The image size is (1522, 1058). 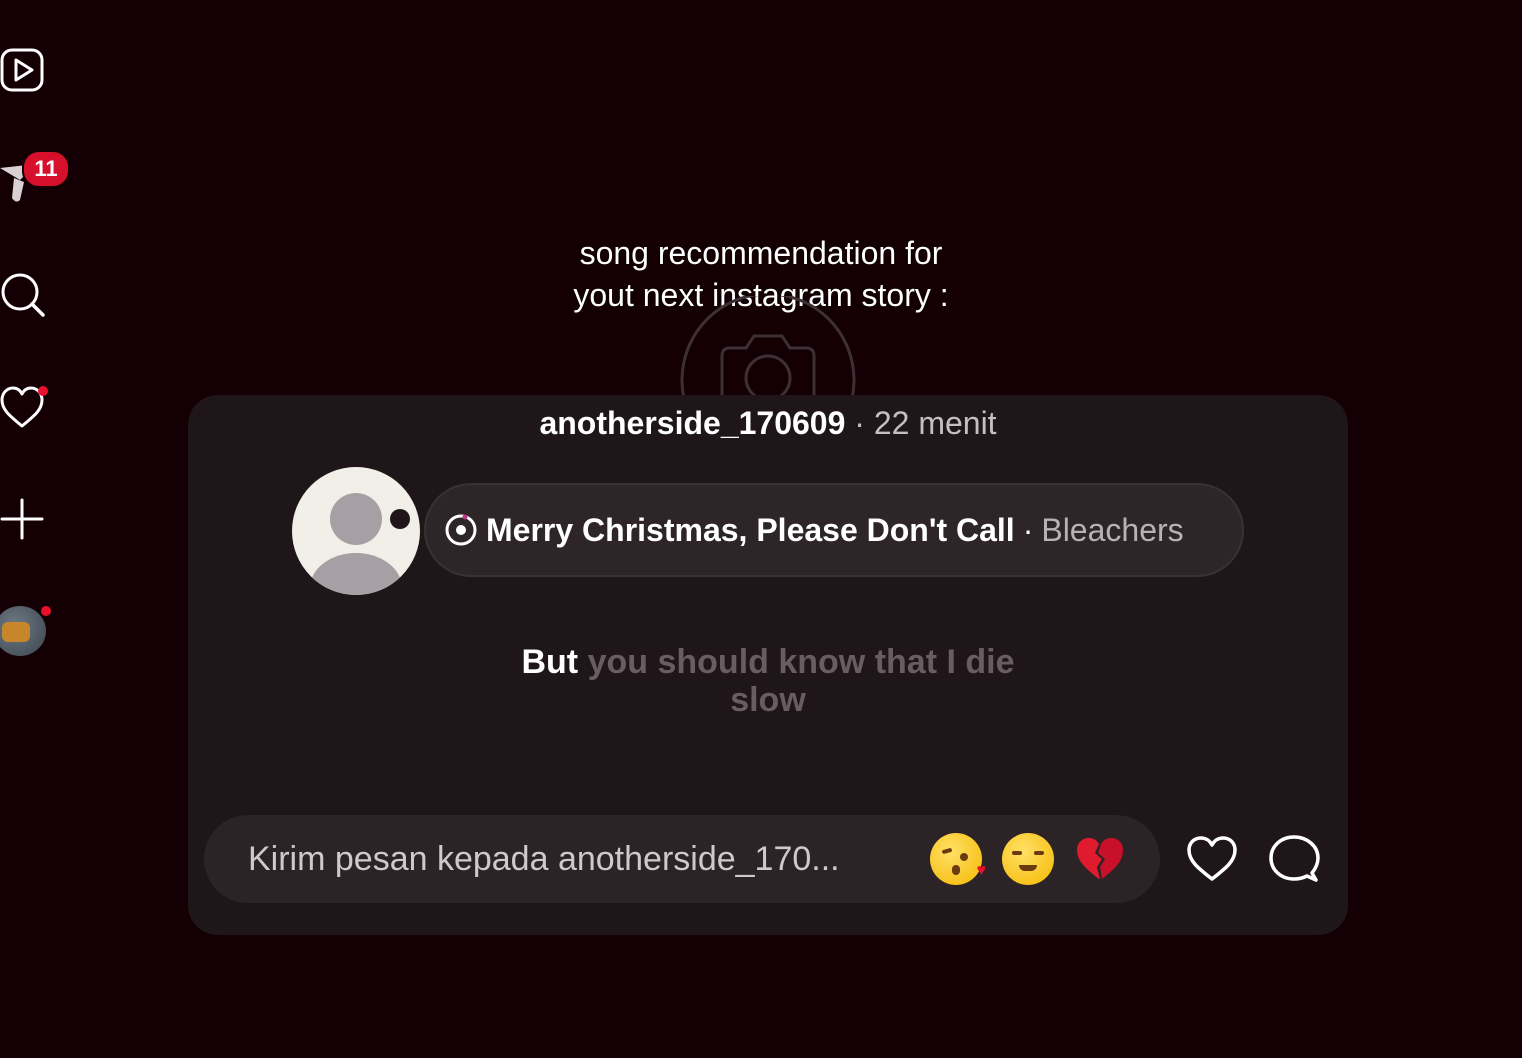 I want to click on camera-icon, so click(x=768, y=346).